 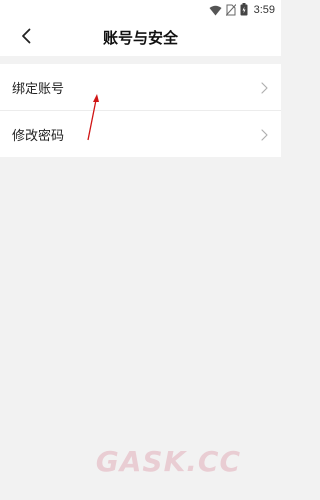 I want to click on watermark-text: GASK.CC, so click(x=168, y=461).